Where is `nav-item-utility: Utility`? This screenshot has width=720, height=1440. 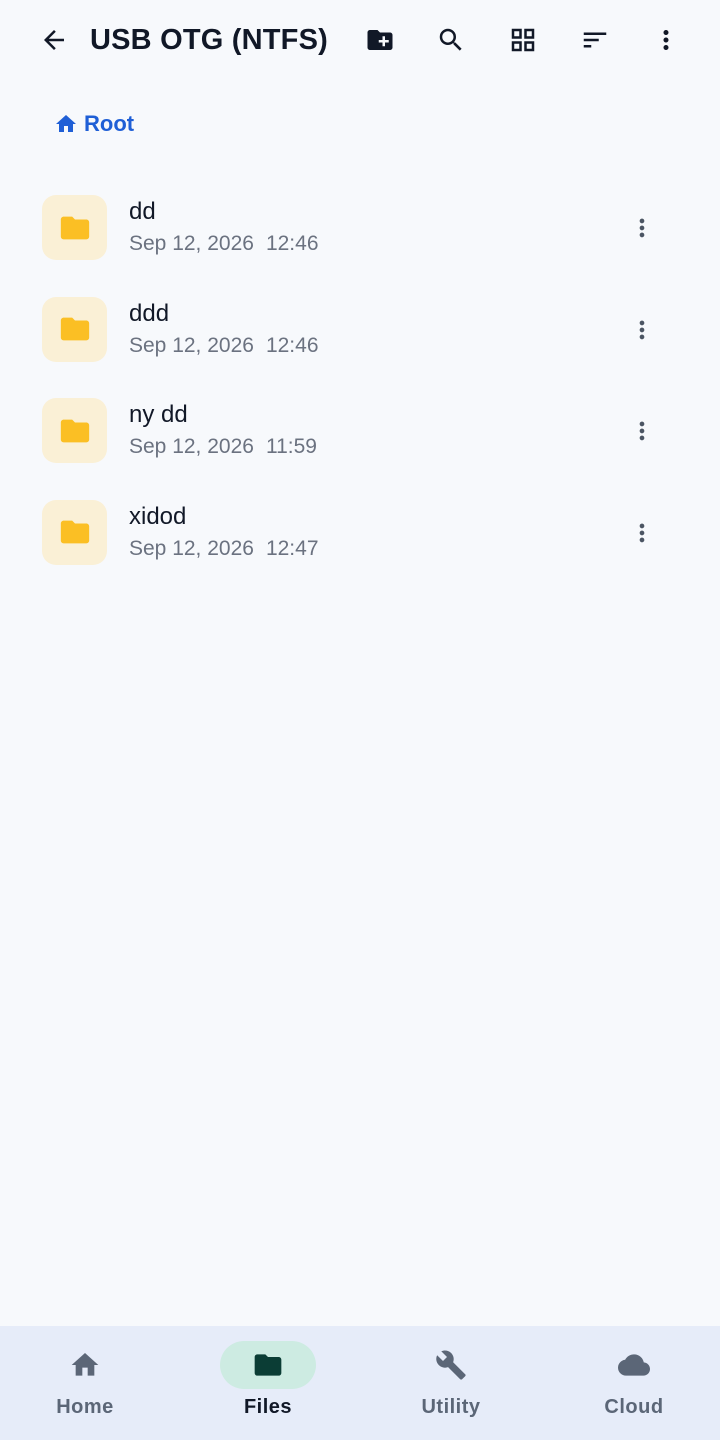
nav-item-utility: Utility is located at coordinates (451, 1383).